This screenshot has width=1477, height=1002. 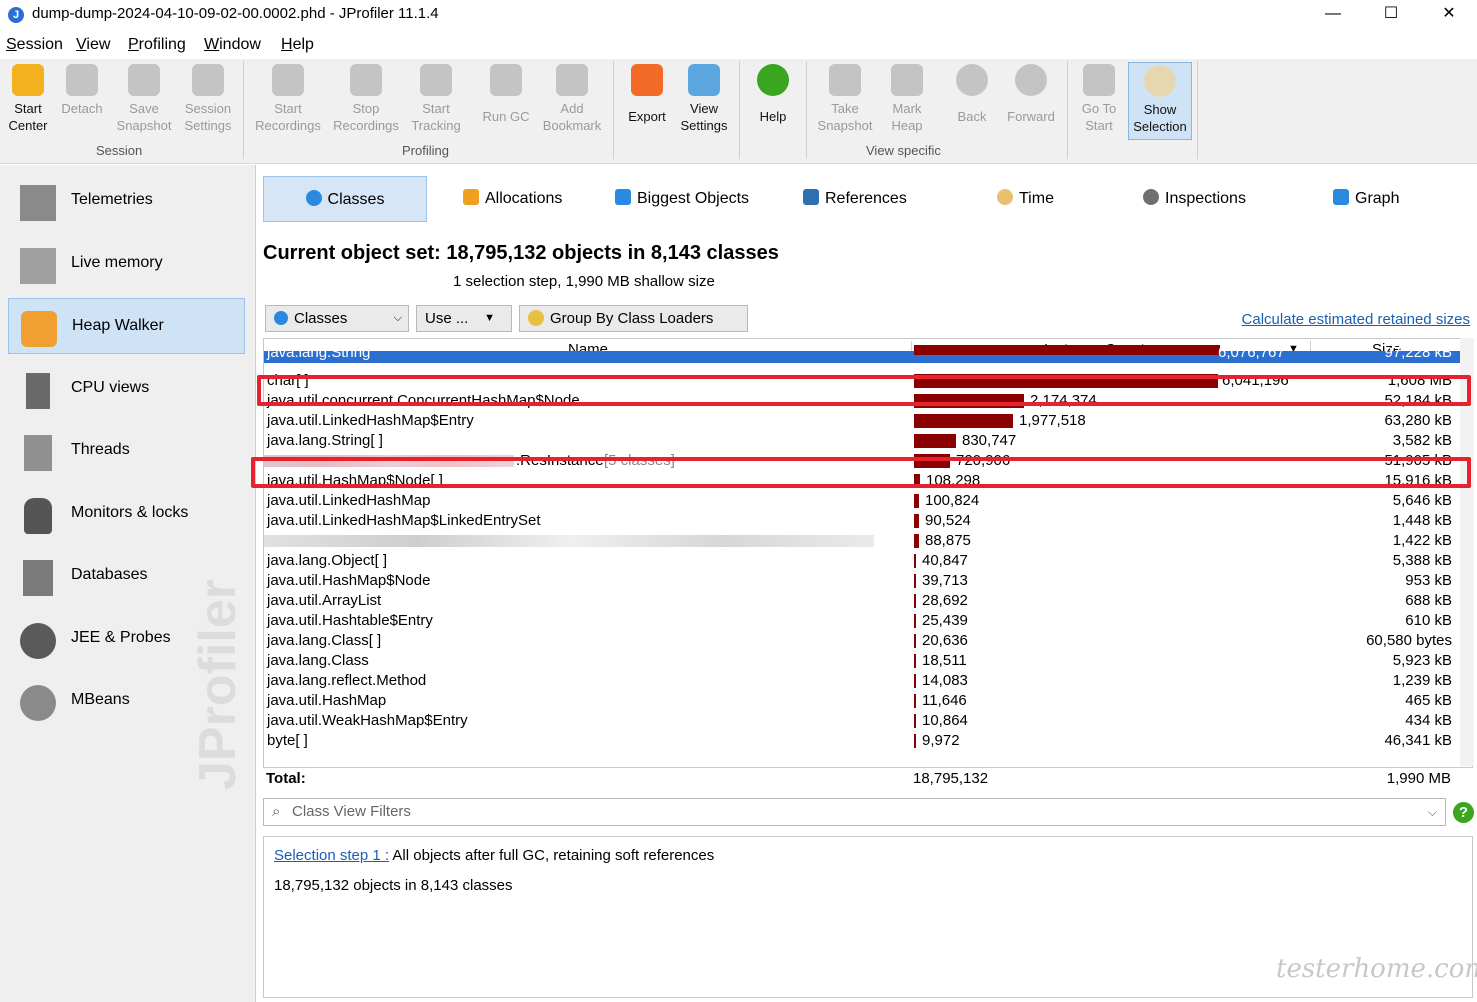 What do you see at coordinates (862, 581) in the screenshot?
I see `table-row: java.util.HashMap$Node 39,713 953 kB` at bounding box center [862, 581].